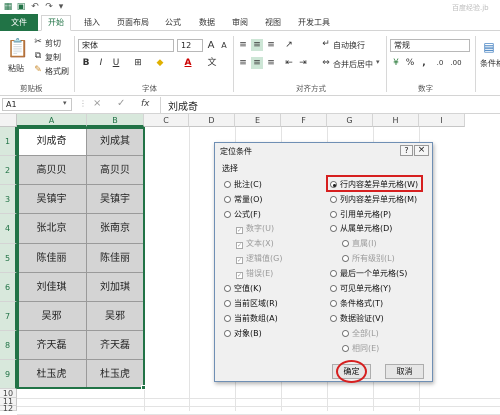 The height and width of the screenshot is (415, 500). Describe the element at coordinates (440, 63) in the screenshot. I see `increase-decimal-icon: .0` at that location.